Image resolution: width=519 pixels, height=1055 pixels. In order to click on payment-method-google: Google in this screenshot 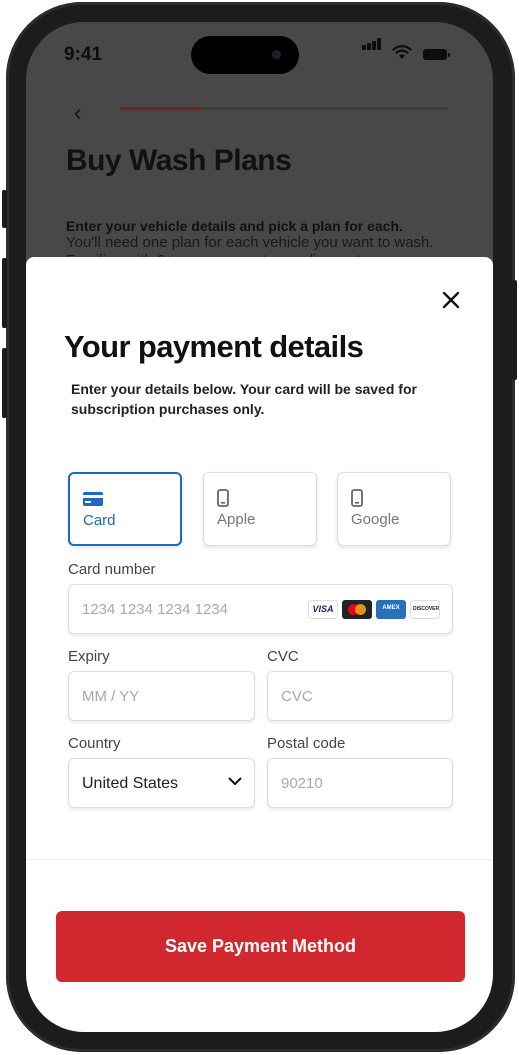, I will do `click(394, 509)`.